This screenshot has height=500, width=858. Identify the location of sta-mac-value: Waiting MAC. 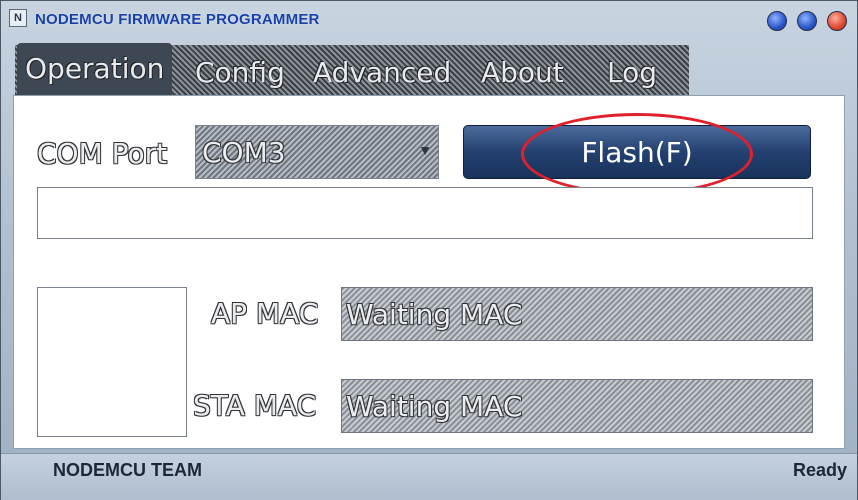
(434, 406).